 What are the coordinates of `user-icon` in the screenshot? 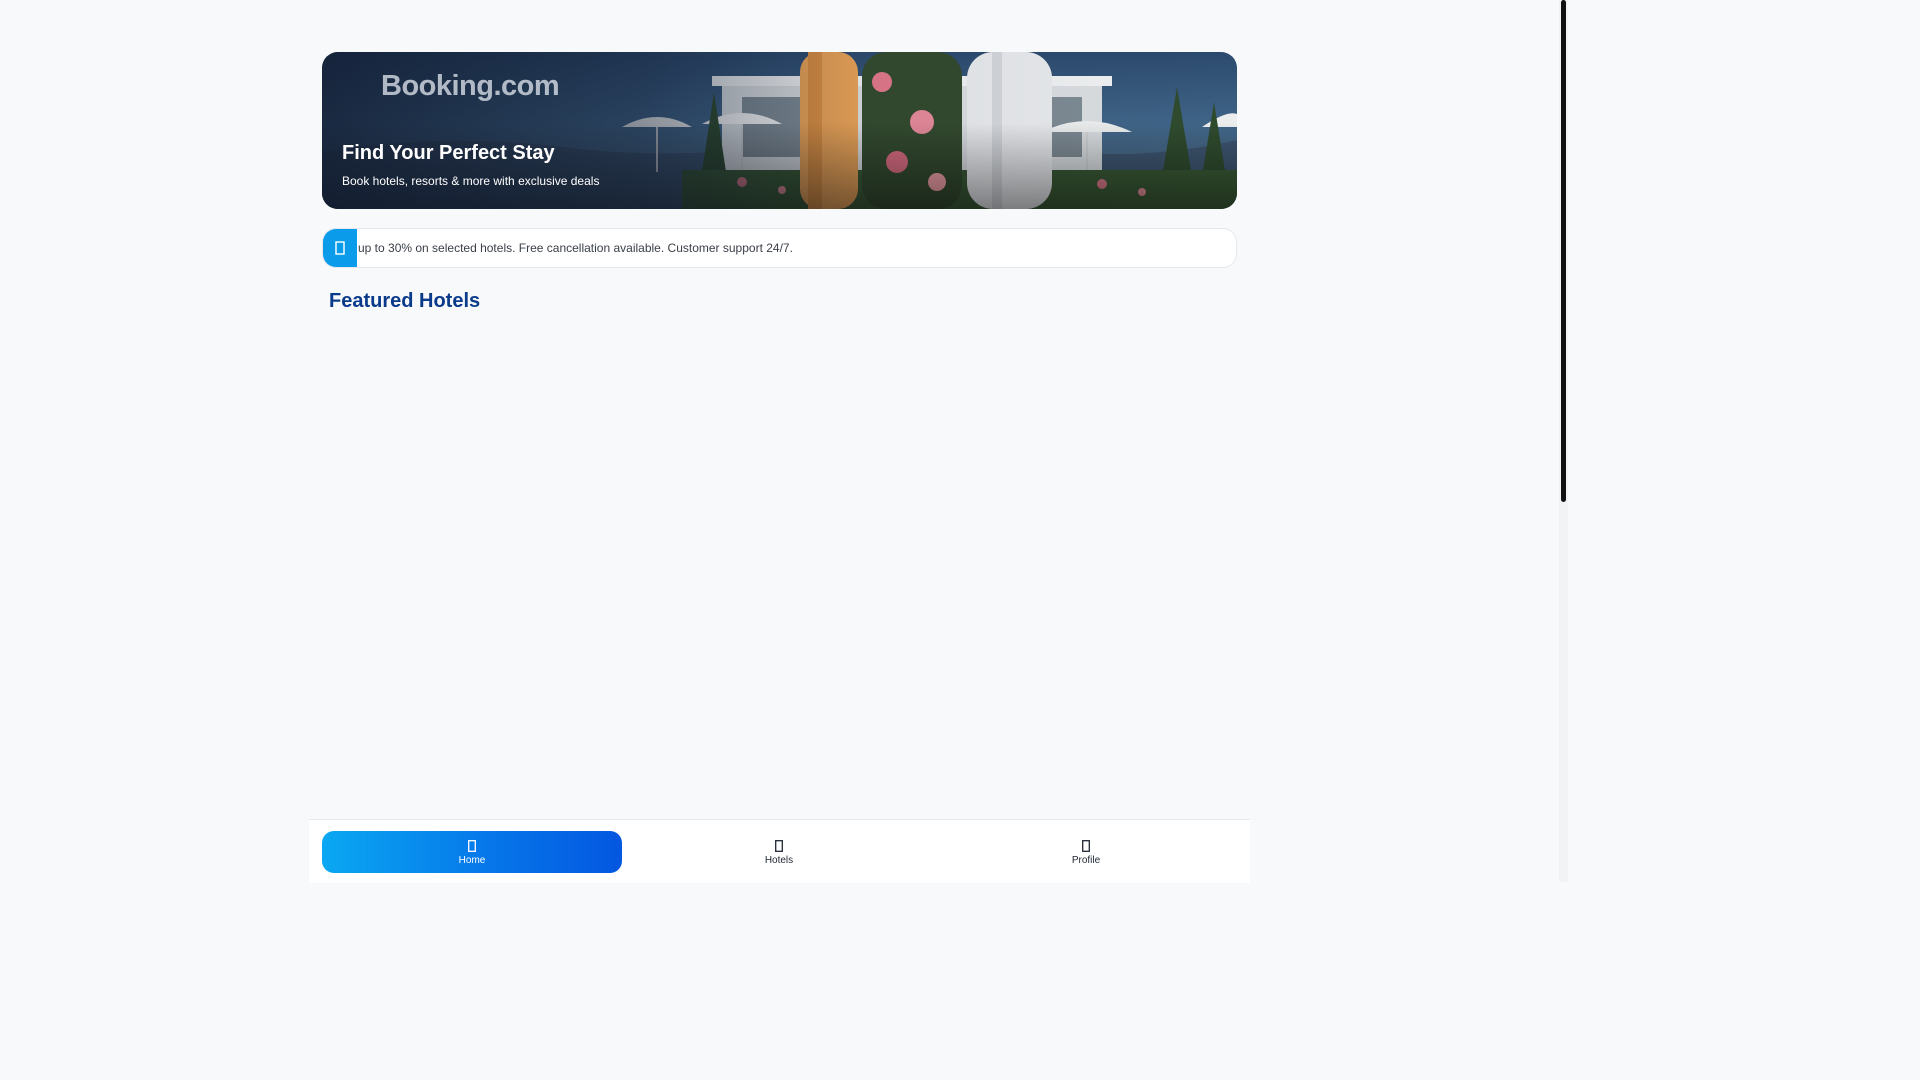 It's located at (1086, 846).